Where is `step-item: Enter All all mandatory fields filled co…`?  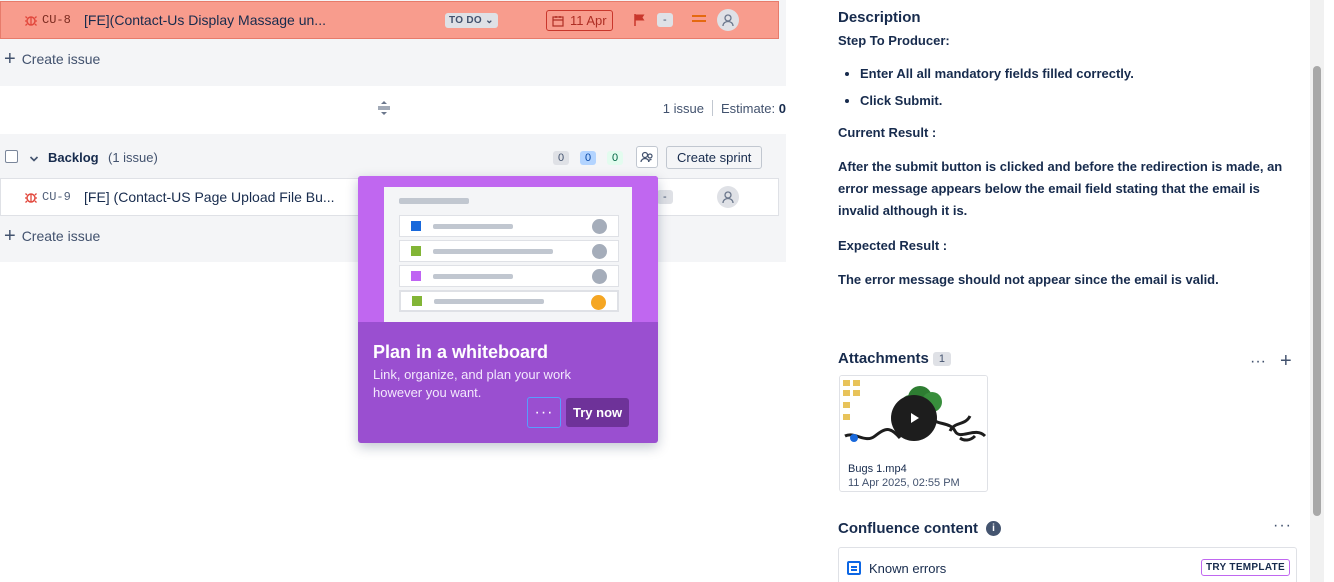
step-item: Enter All all mandatory fields filled co… is located at coordinates (997, 74).